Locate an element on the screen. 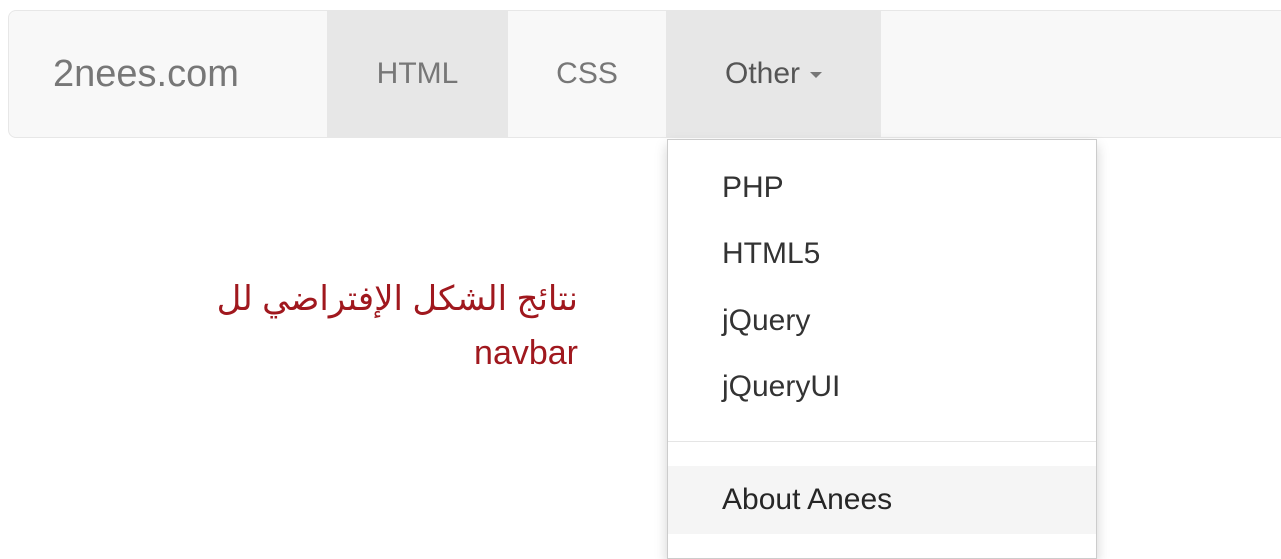 Image resolution: width=1281 pixels, height=559 pixels. nav-item-label: CSS is located at coordinates (587, 73).